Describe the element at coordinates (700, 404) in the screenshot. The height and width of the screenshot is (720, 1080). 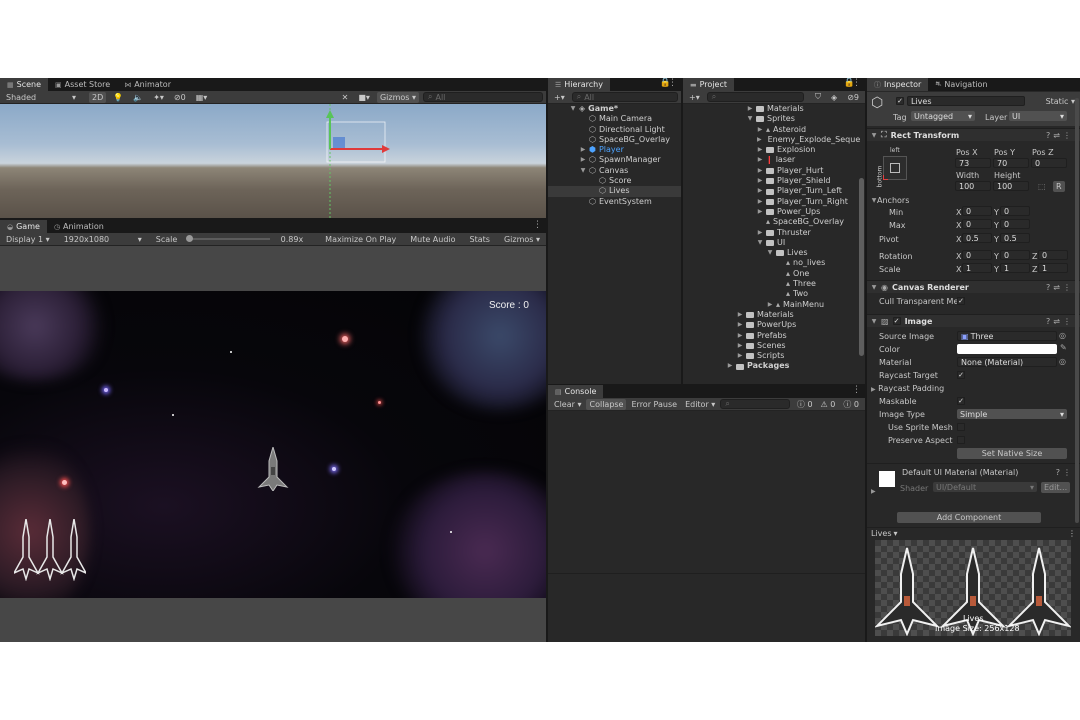
I see `editor-dropdown: Editor ▾` at that location.